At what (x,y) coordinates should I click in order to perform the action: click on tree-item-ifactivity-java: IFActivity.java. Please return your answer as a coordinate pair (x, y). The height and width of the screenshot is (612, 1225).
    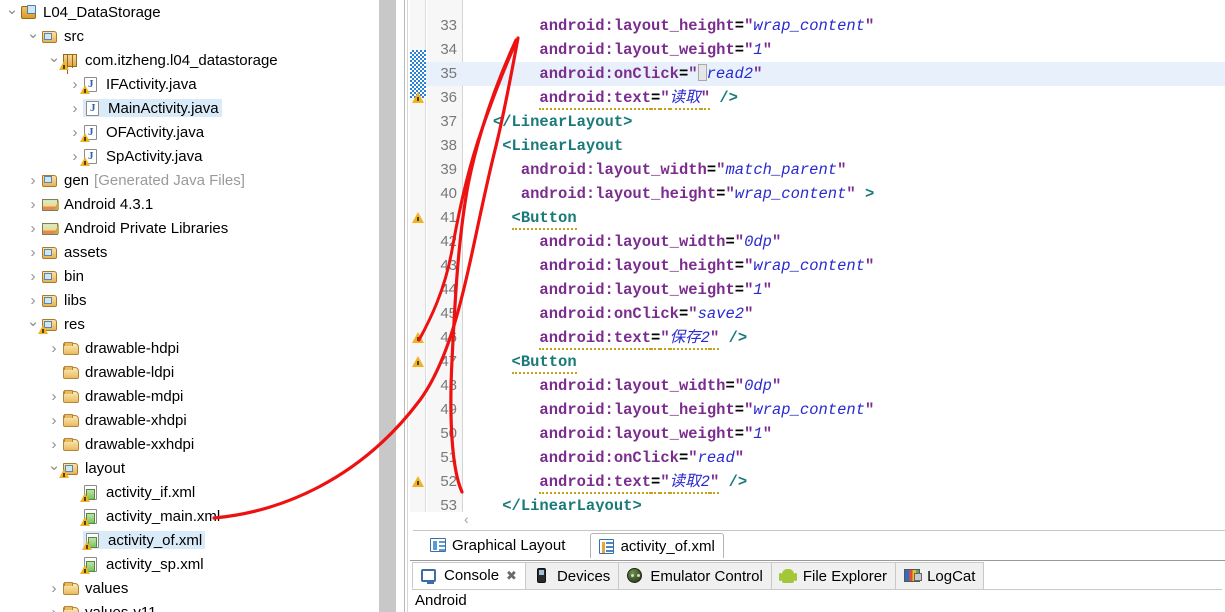
    Looking at the image, I should click on (189, 84).